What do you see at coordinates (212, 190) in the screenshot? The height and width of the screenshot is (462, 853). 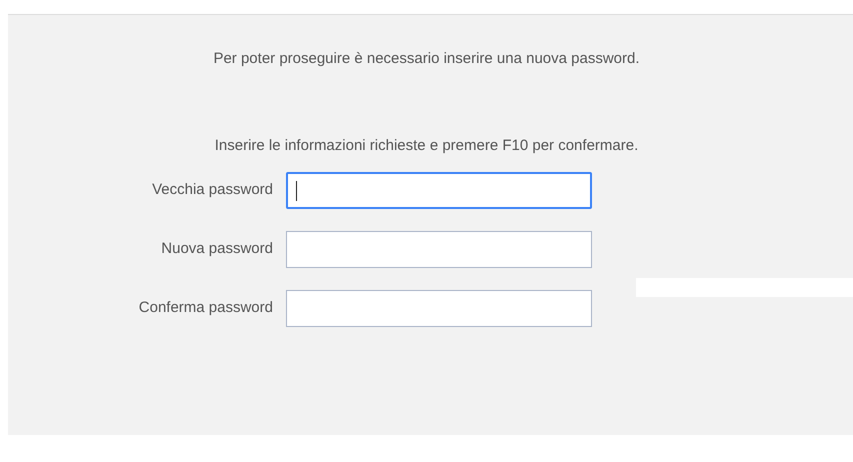 I see `field-label: Vecchia password` at bounding box center [212, 190].